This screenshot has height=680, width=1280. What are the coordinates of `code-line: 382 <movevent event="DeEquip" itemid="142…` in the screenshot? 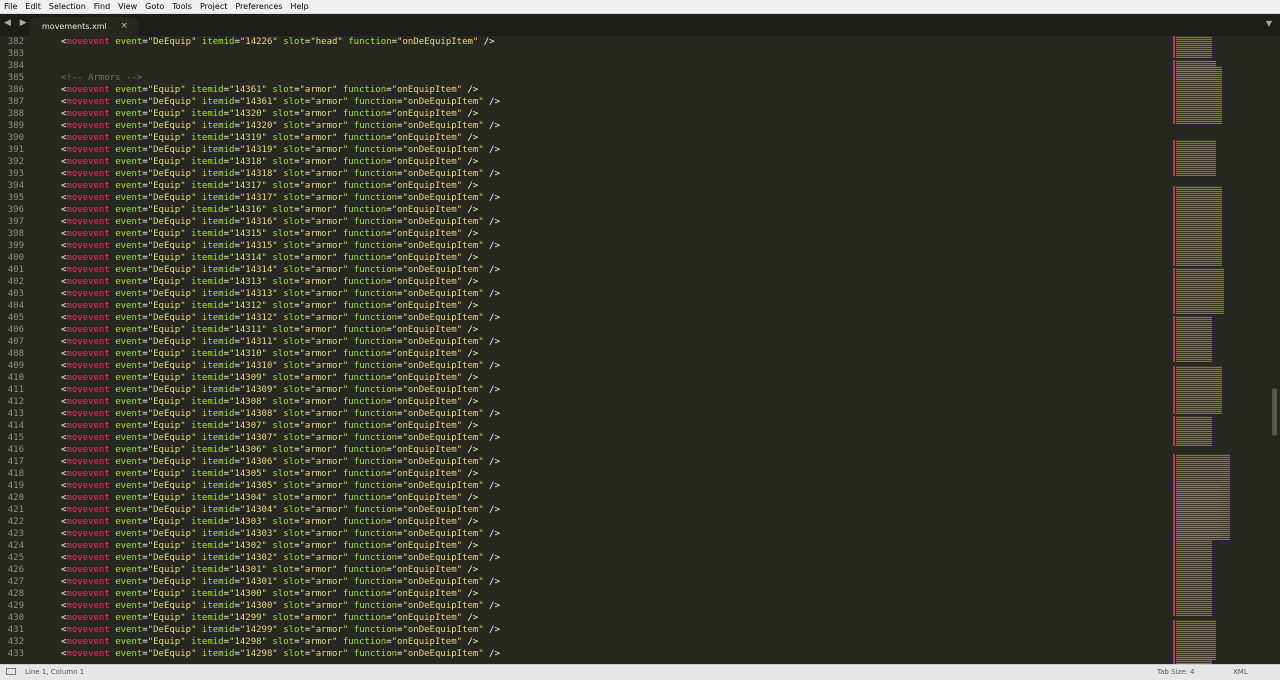 It's located at (585, 42).